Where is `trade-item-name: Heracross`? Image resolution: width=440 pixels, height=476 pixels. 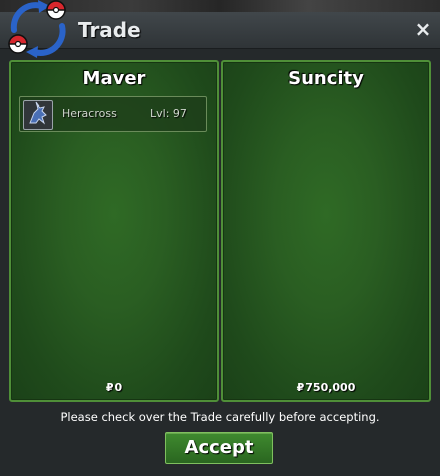 trade-item-name: Heracross is located at coordinates (89, 113).